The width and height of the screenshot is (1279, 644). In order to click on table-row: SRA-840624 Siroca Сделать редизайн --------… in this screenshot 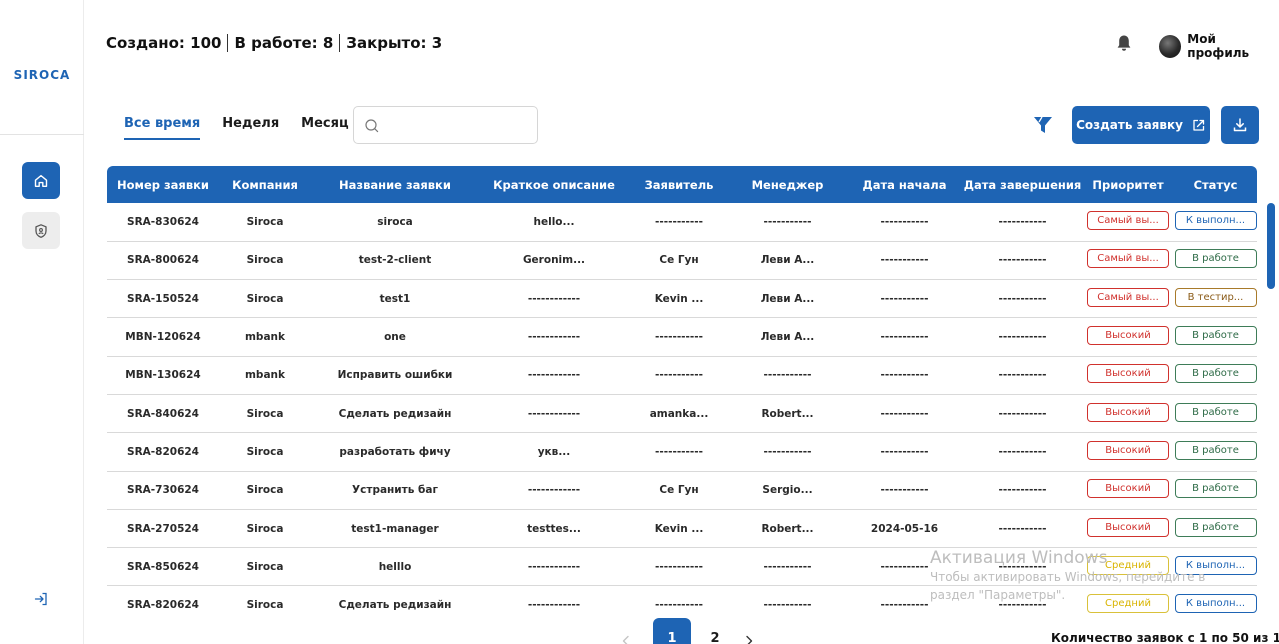, I will do `click(682, 414)`.